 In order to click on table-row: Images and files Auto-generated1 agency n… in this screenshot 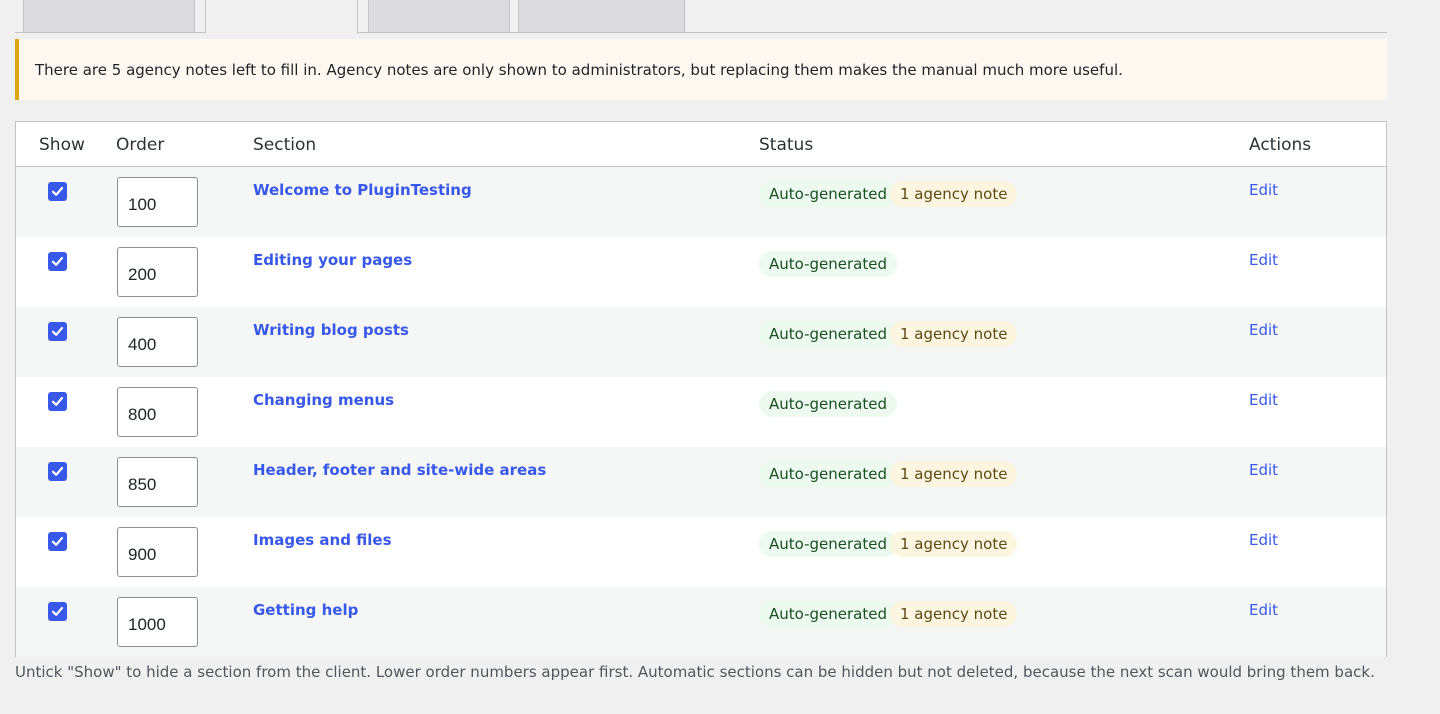, I will do `click(701, 552)`.